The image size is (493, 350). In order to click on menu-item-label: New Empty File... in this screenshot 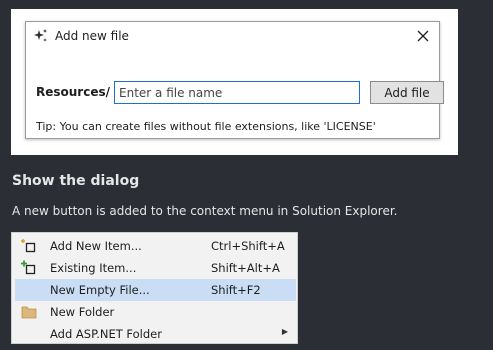, I will do `click(100, 290)`.